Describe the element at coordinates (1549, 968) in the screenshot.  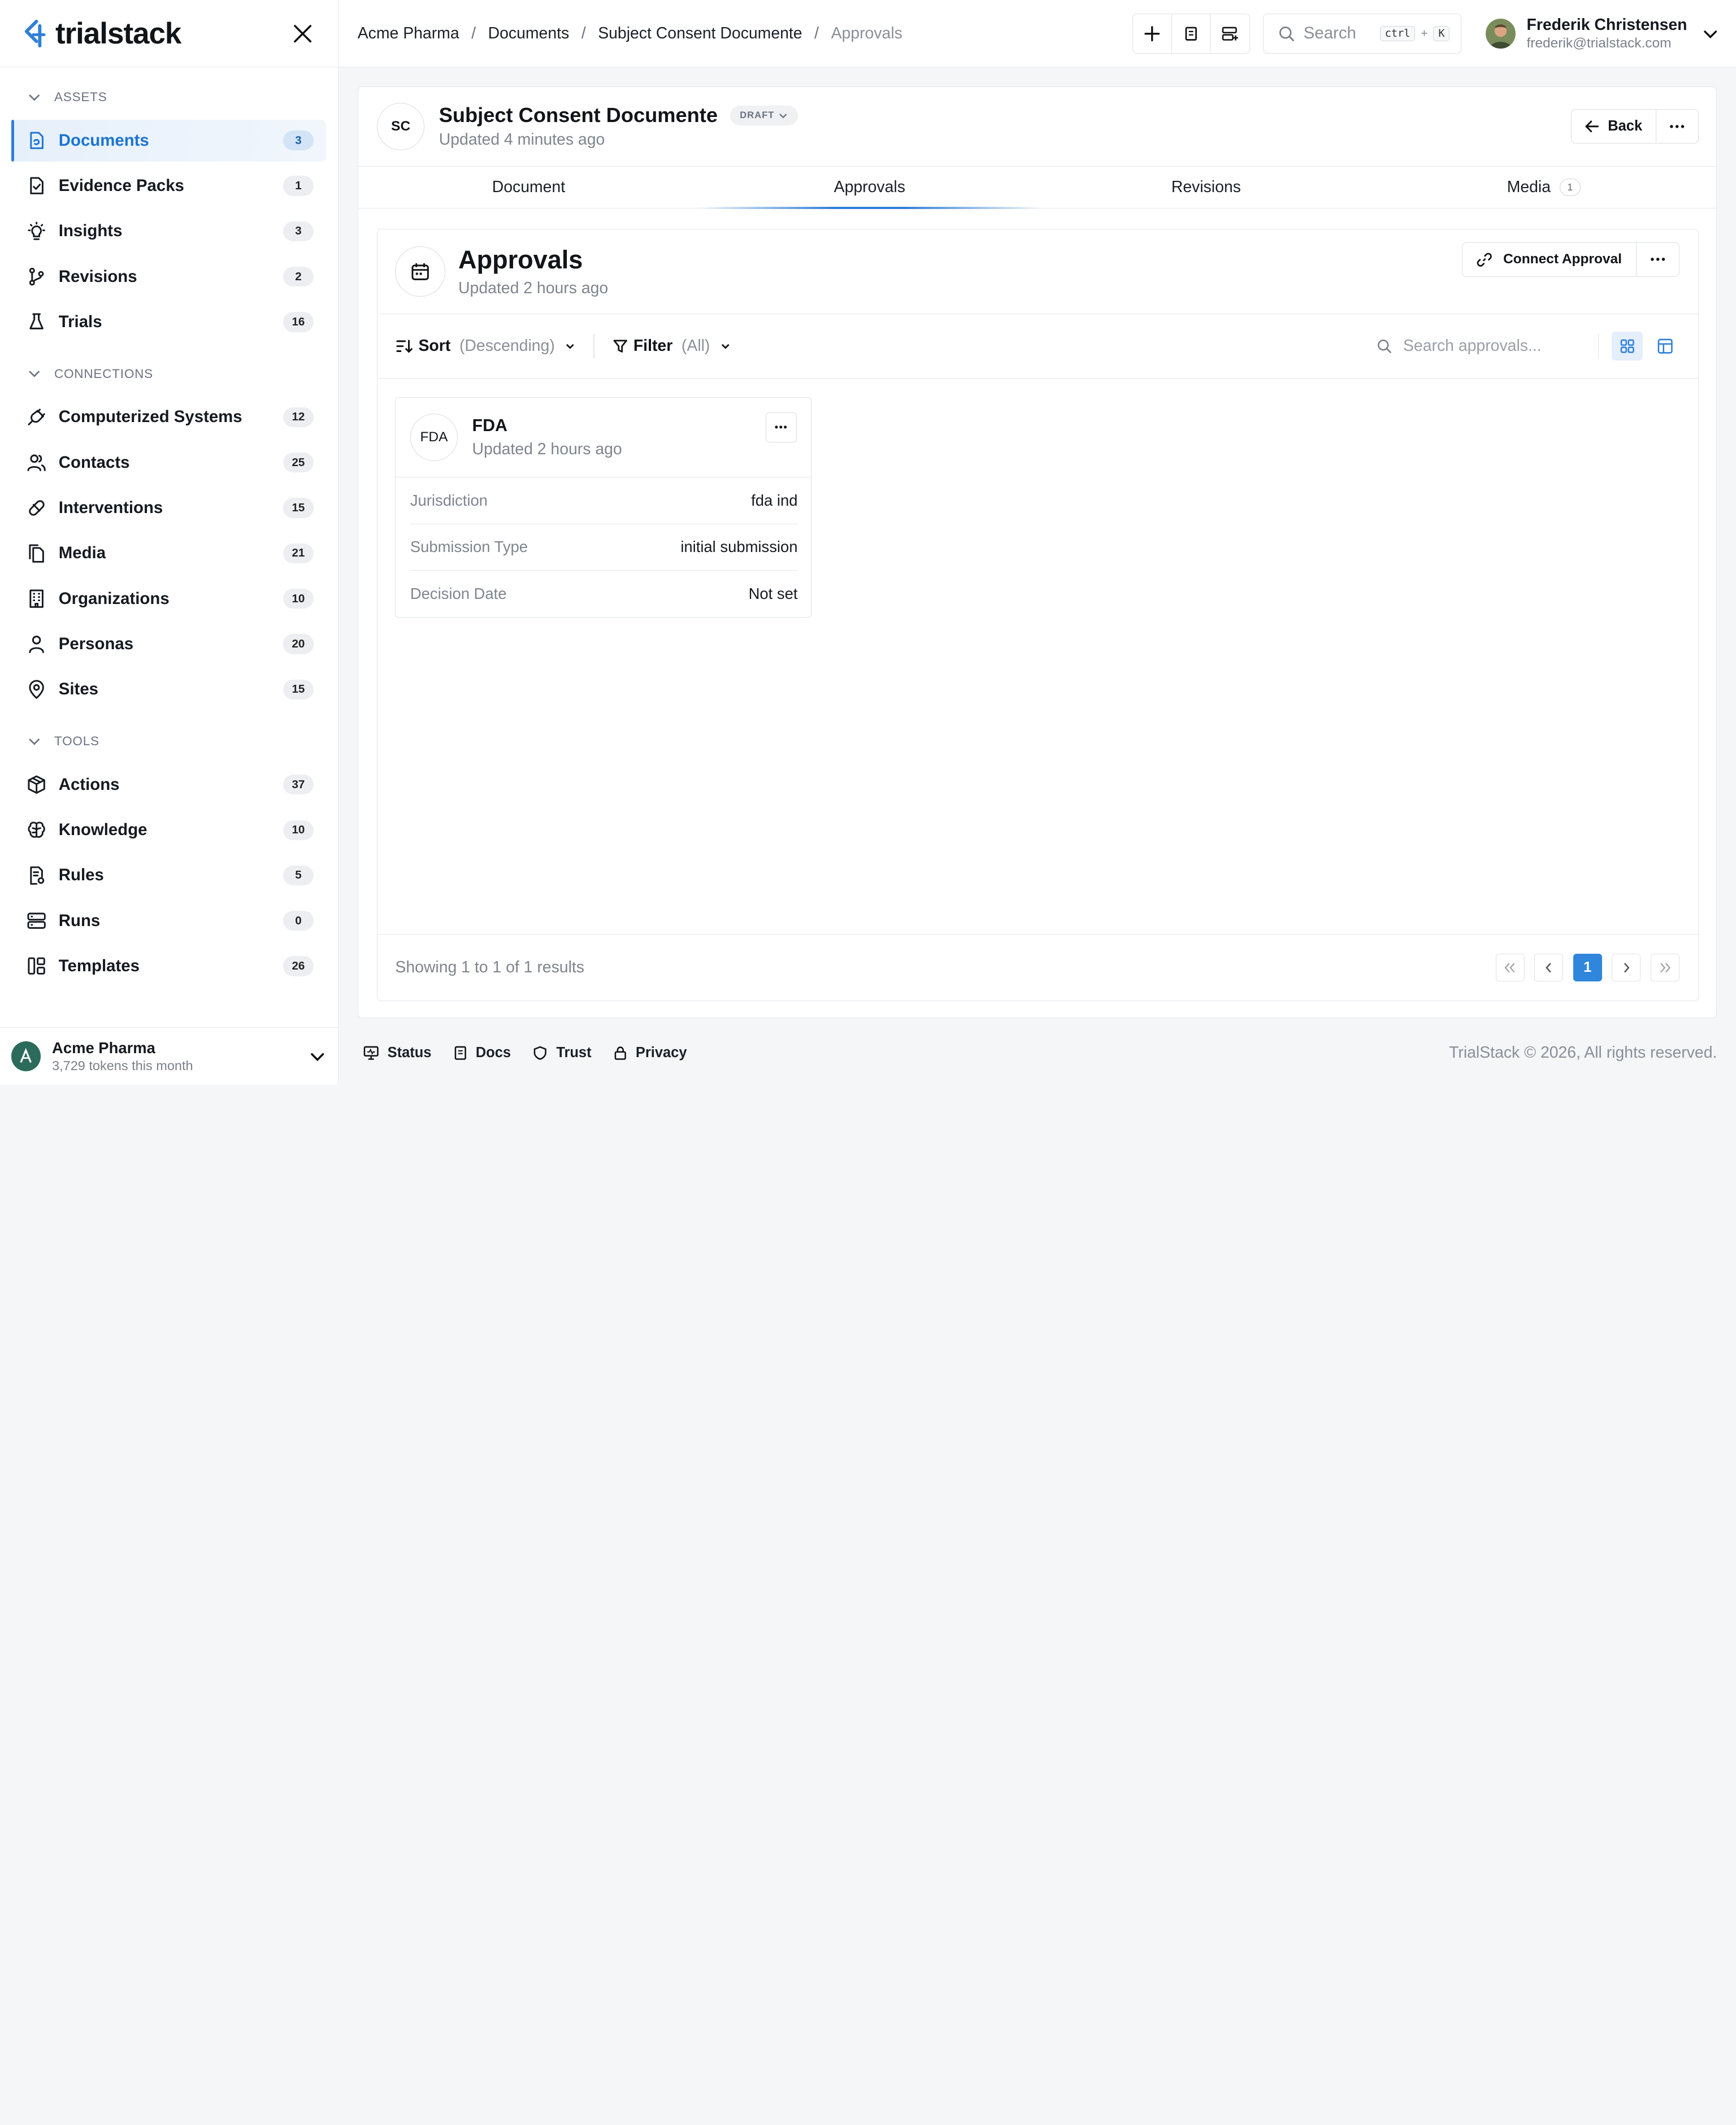
I see `prev-page-button` at that location.